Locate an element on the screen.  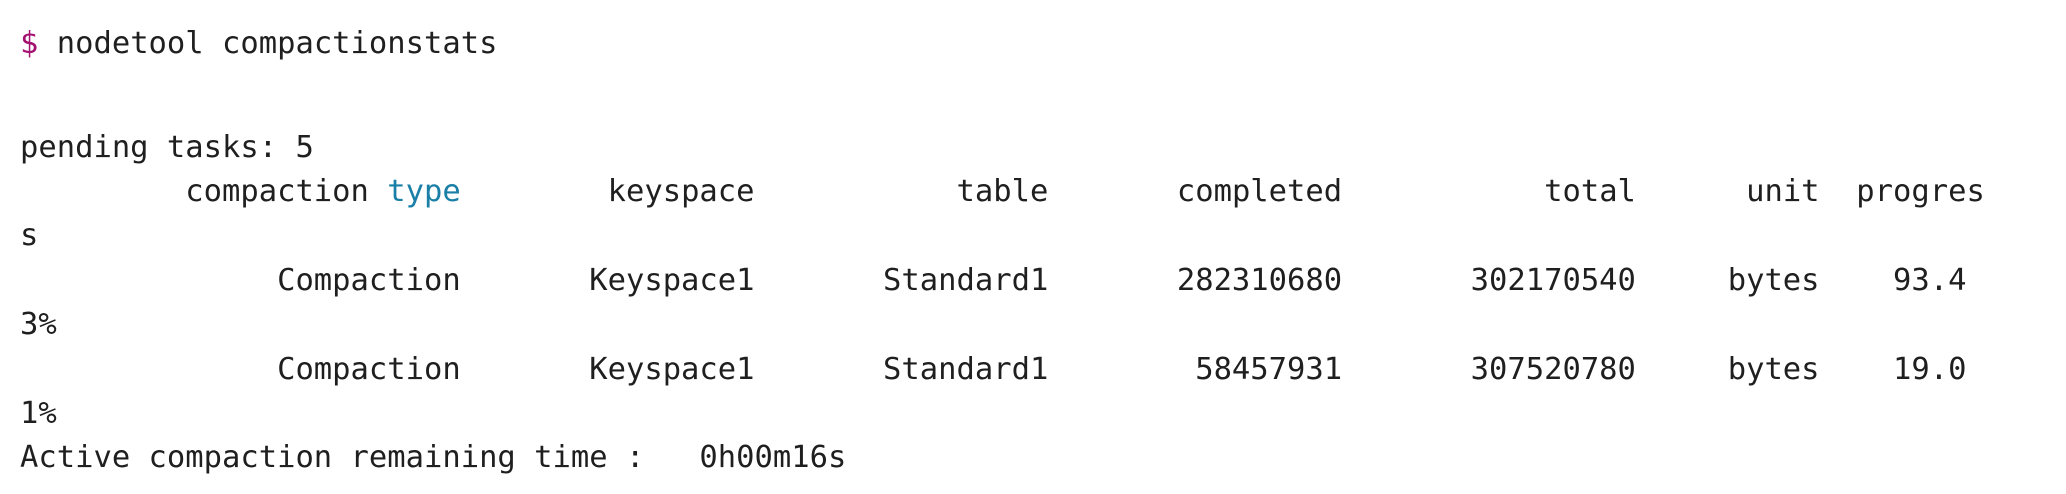
prompt-symbol: $ is located at coordinates (29, 43).